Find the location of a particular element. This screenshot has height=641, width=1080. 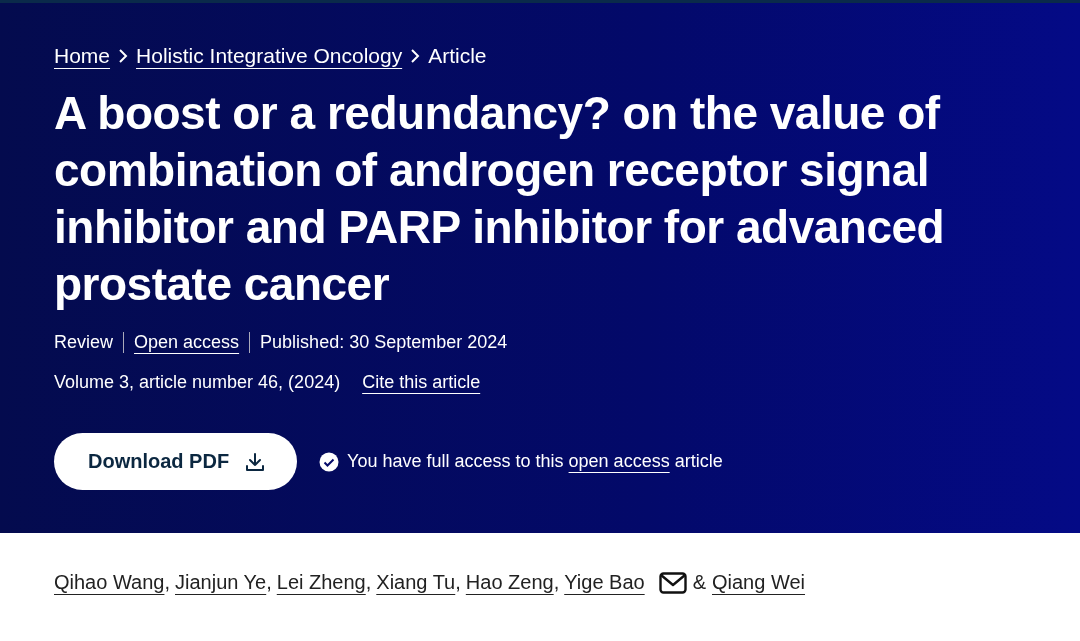

breadcrumb-current: Article is located at coordinates (457, 56).